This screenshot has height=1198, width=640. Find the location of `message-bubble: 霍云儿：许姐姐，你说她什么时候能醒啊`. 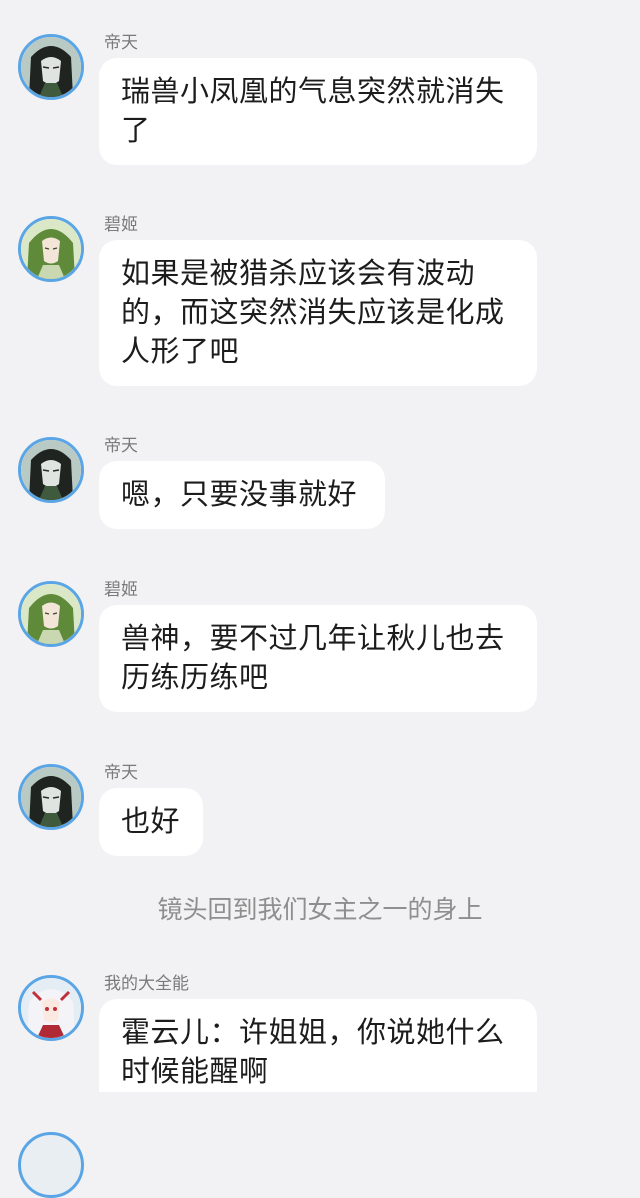

message-bubble: 霍云儿：许姐姐，你说她什么时候能醒啊 is located at coordinates (318, 1045).